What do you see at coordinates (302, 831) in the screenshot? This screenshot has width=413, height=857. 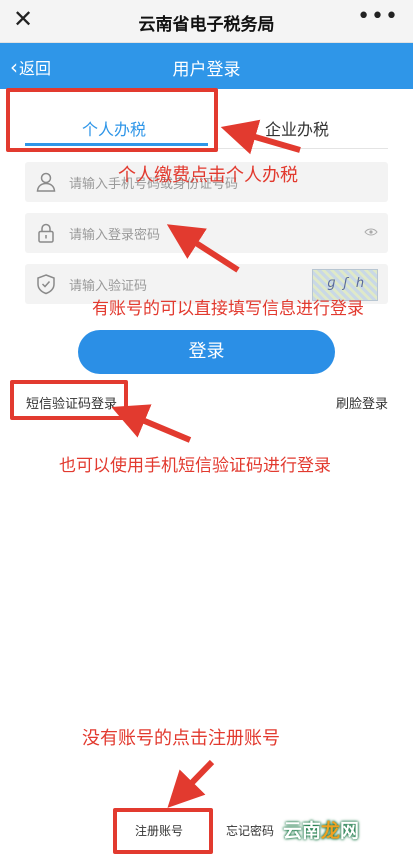 I see `watermark-text-1: 云南` at bounding box center [302, 831].